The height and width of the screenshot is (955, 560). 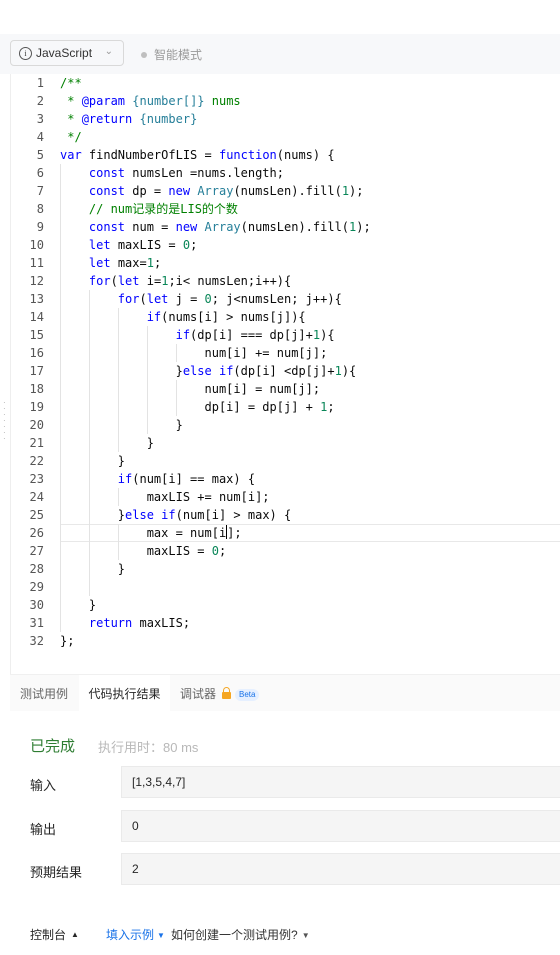 I want to click on code-line: 17 }else if(dp[i] <dp[j]+1){, so click(x=285, y=371).